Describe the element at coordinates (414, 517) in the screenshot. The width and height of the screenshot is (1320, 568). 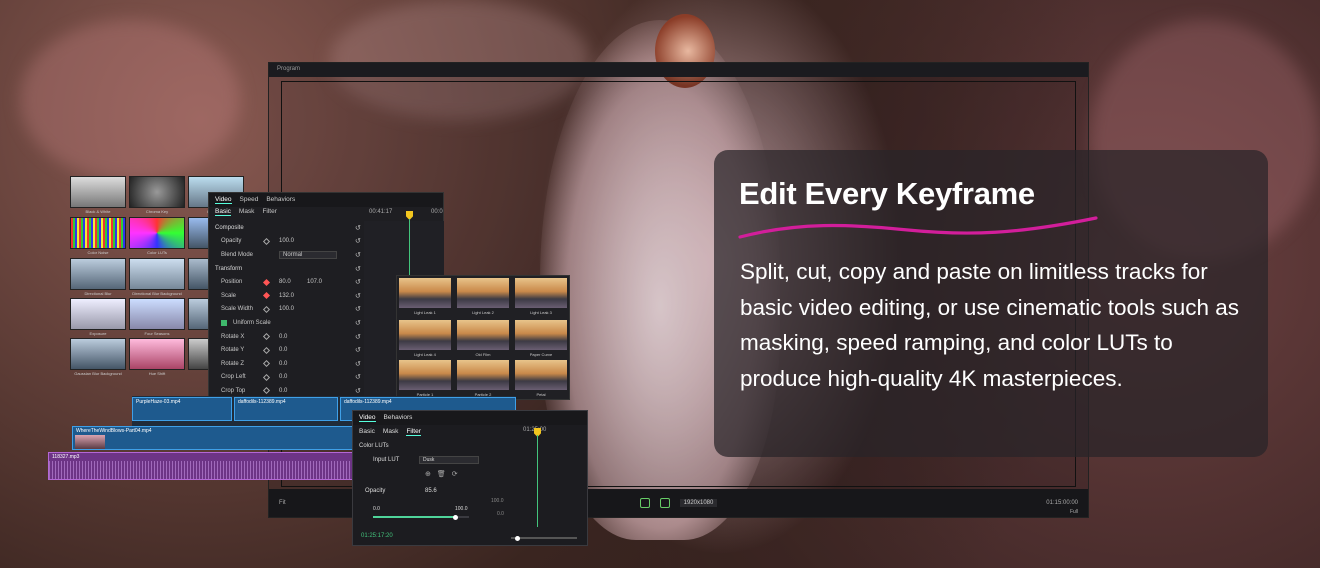
I see `opacity-slider-fill` at that location.